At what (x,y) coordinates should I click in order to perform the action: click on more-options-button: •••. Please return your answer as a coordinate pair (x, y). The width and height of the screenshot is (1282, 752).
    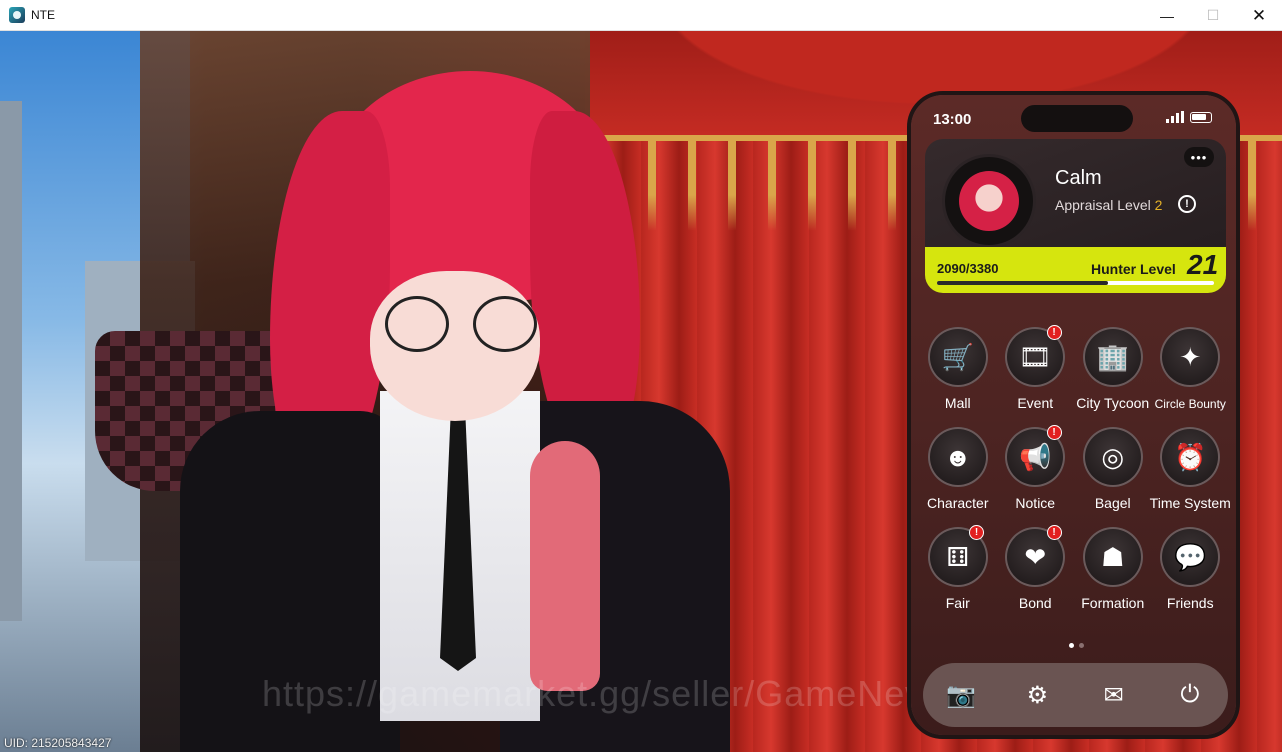
    Looking at the image, I should click on (1199, 157).